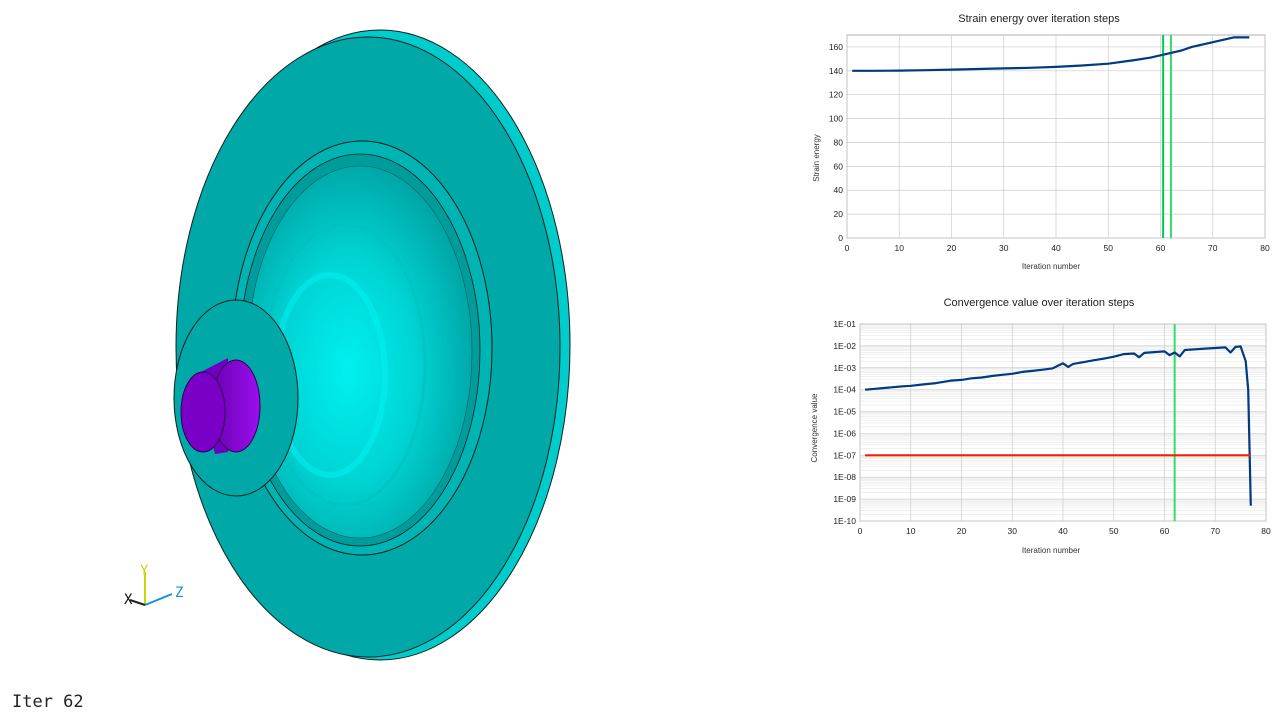 This screenshot has height=725, width=1280. Describe the element at coordinates (203, 412) in the screenshot. I see `shaft-end` at that location.